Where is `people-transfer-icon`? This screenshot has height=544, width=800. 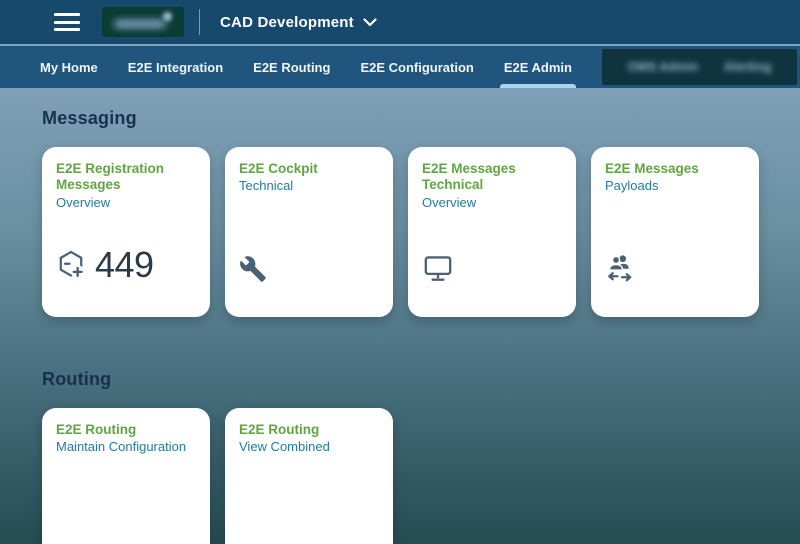 people-transfer-icon is located at coordinates (620, 268).